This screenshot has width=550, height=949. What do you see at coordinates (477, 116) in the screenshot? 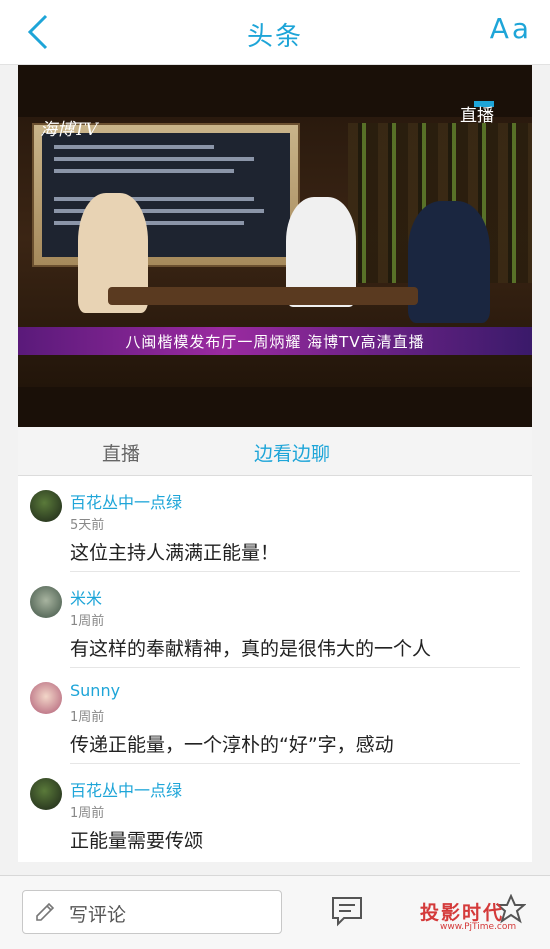
I see `live-badge: 直播` at bounding box center [477, 116].